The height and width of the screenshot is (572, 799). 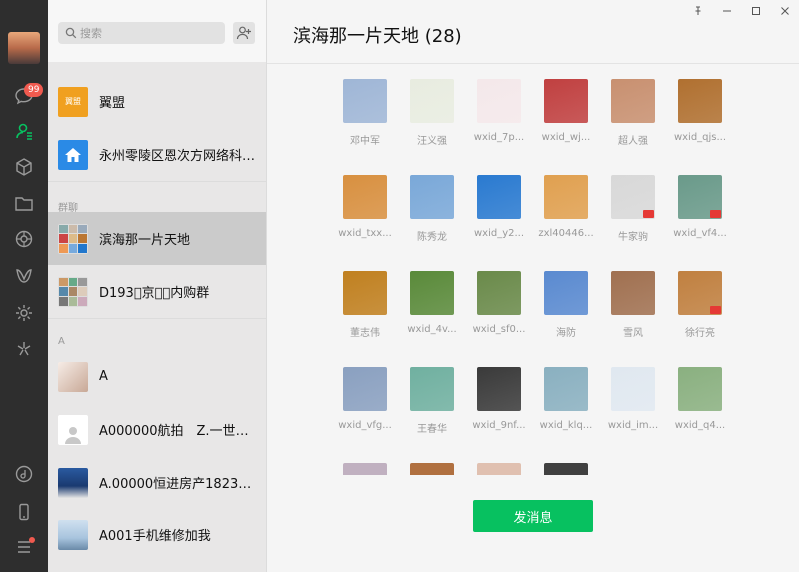 What do you see at coordinates (24, 512) in the screenshot?
I see `phone-icon` at bounding box center [24, 512].